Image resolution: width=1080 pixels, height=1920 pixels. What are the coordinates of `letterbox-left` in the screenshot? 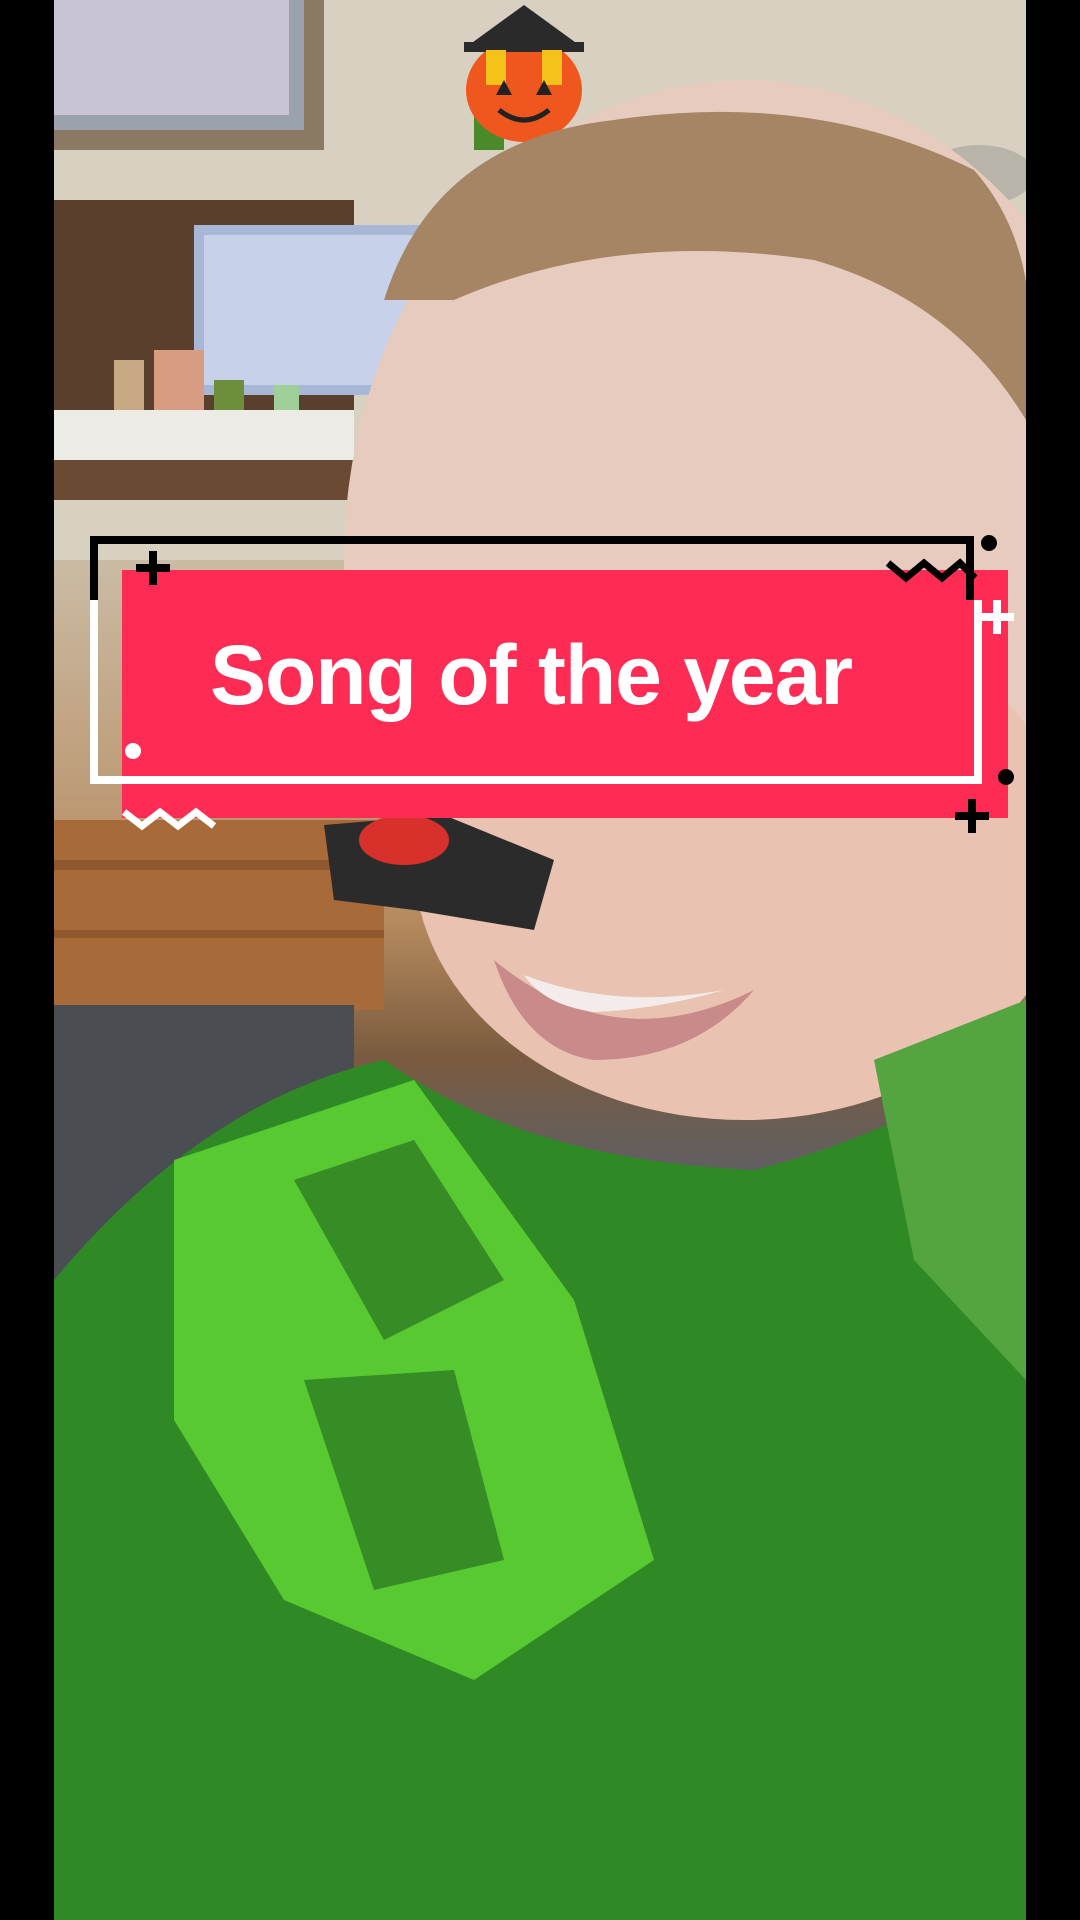 It's located at (27, 960).